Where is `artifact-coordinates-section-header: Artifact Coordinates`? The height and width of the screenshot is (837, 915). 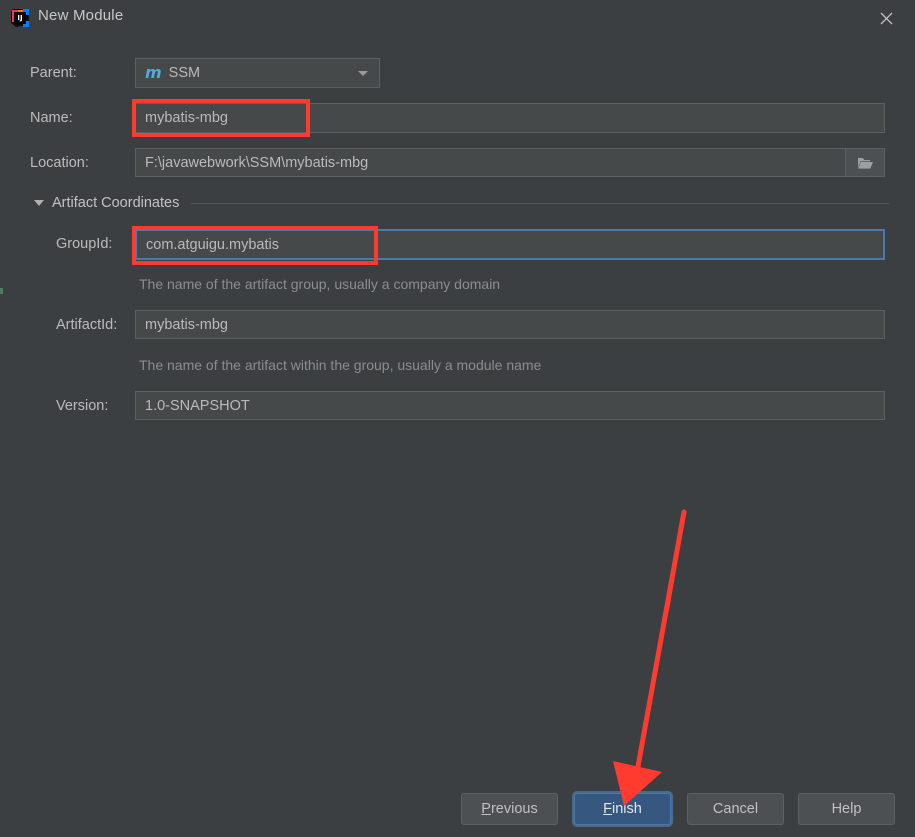
artifact-coordinates-section-header: Artifact Coordinates is located at coordinates (461, 203).